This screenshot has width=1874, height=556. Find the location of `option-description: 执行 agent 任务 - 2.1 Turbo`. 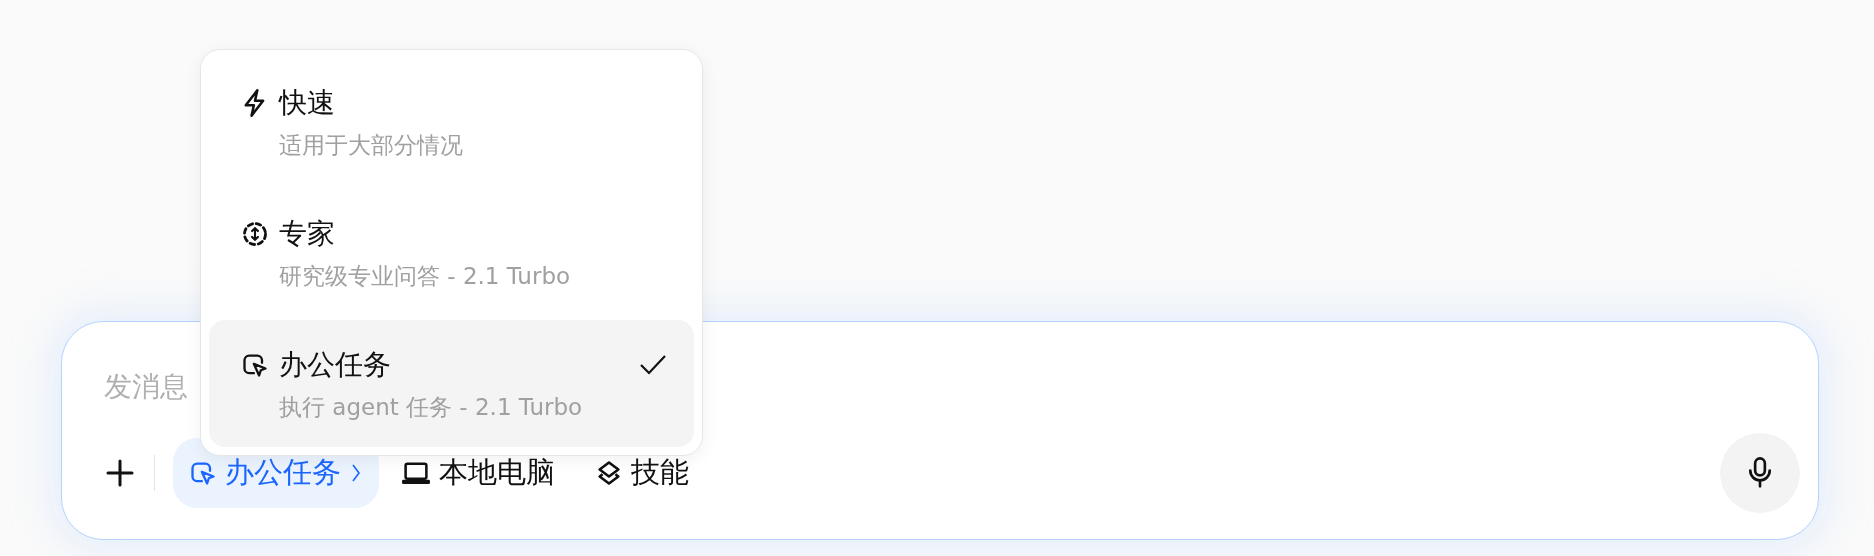

option-description: 执行 agent 任务 - 2.1 Turbo is located at coordinates (431, 407).